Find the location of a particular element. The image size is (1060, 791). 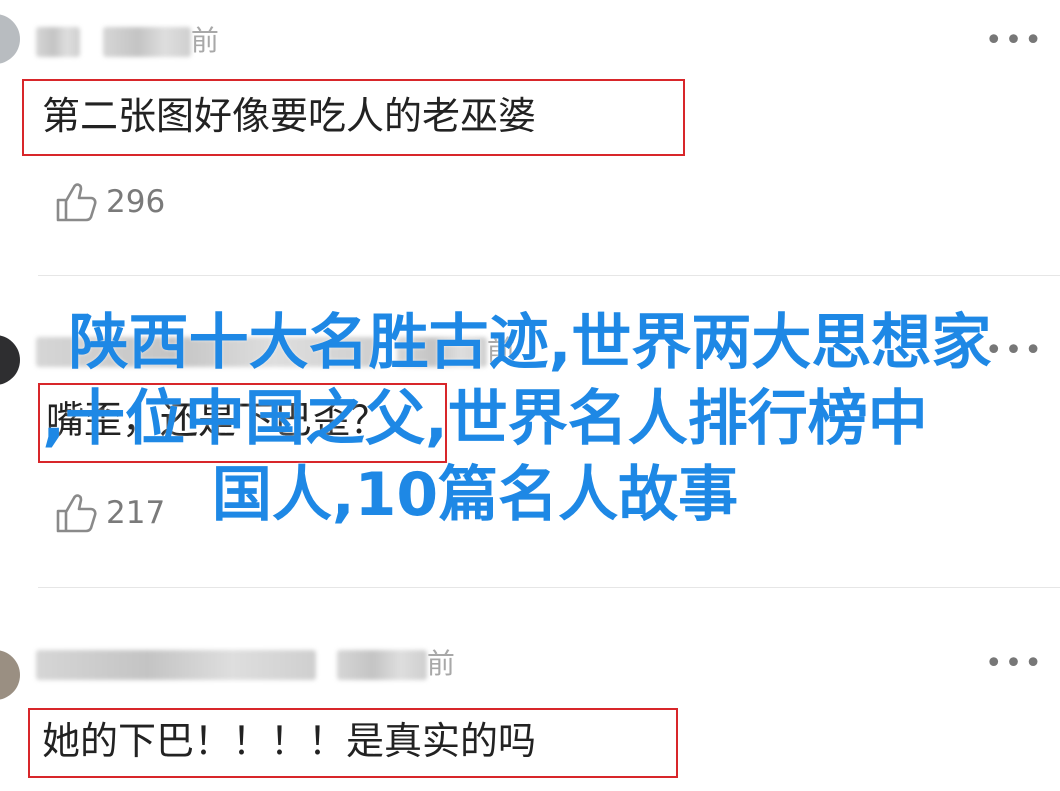

comment-text-content: 嘴歪，还是下巴歪？ is located at coordinates (217, 420).